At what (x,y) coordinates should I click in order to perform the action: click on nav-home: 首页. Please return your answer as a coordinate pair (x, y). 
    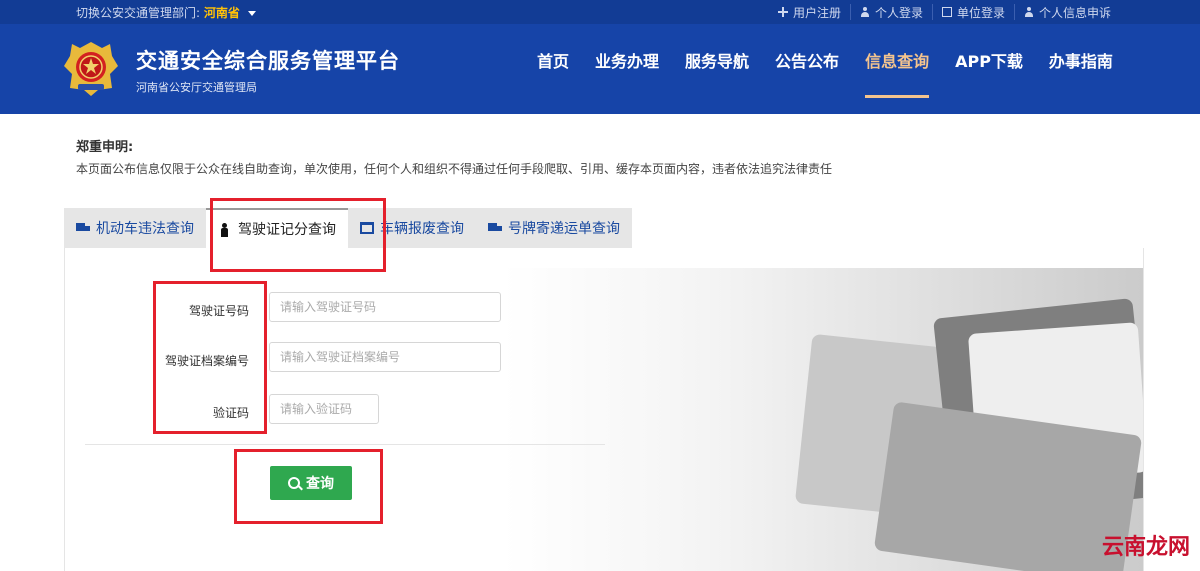
    Looking at the image, I should click on (553, 69).